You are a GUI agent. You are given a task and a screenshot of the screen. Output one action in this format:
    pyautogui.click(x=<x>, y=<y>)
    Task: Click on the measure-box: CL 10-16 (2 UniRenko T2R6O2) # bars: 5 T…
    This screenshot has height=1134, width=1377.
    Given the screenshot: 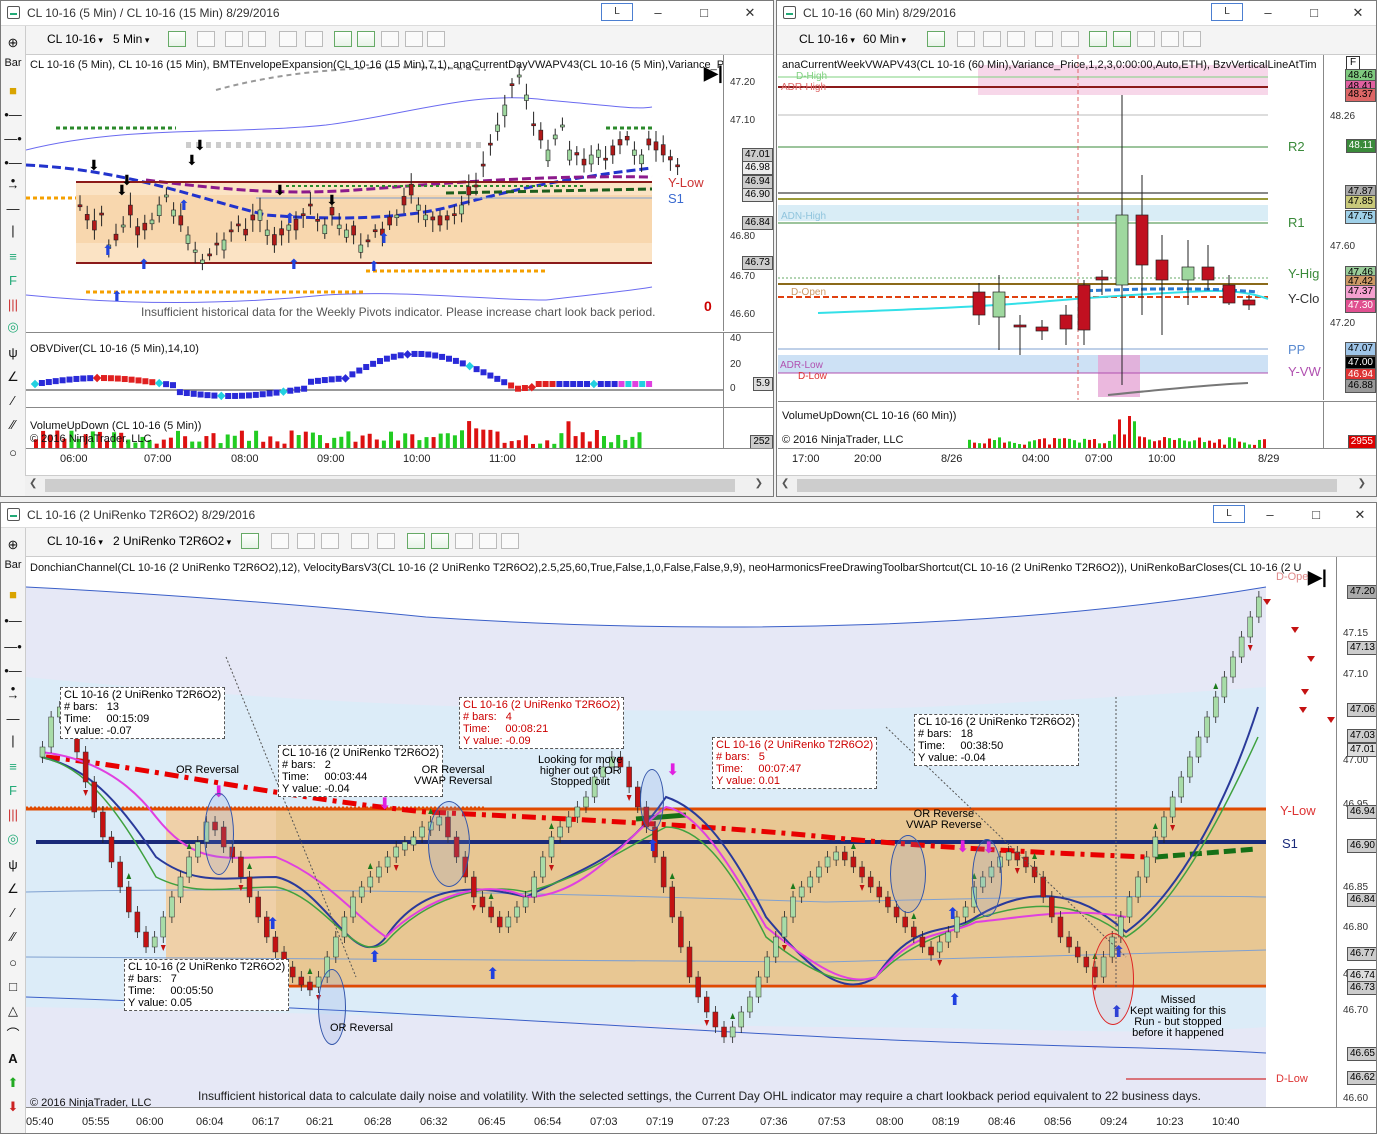 What is the action you would take?
    pyautogui.click(x=795, y=763)
    